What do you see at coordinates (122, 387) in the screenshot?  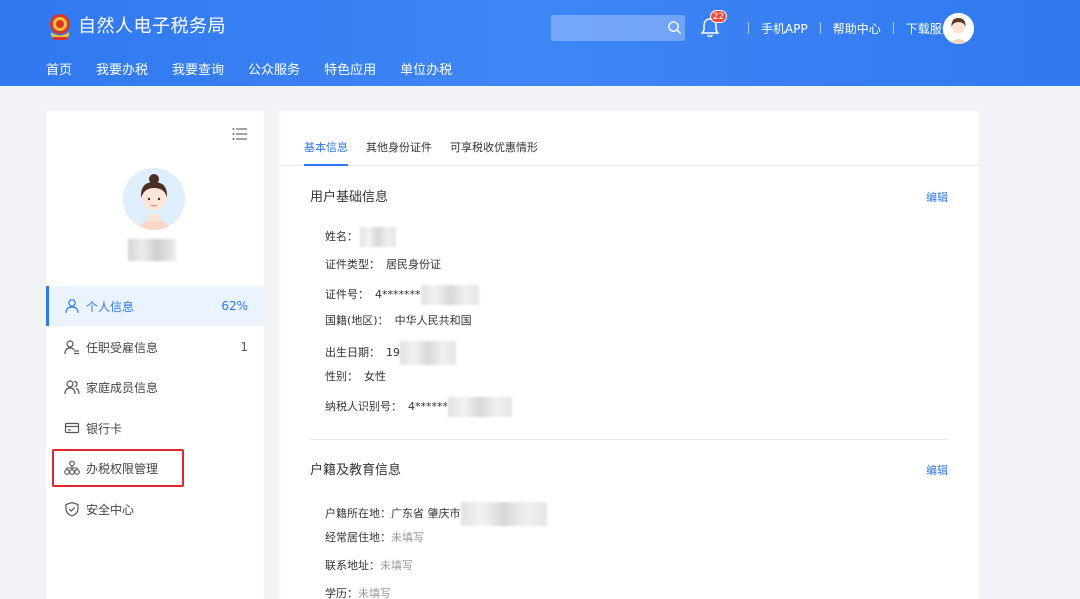 I see `sidebar-item-label: 家庭成员信息` at bounding box center [122, 387].